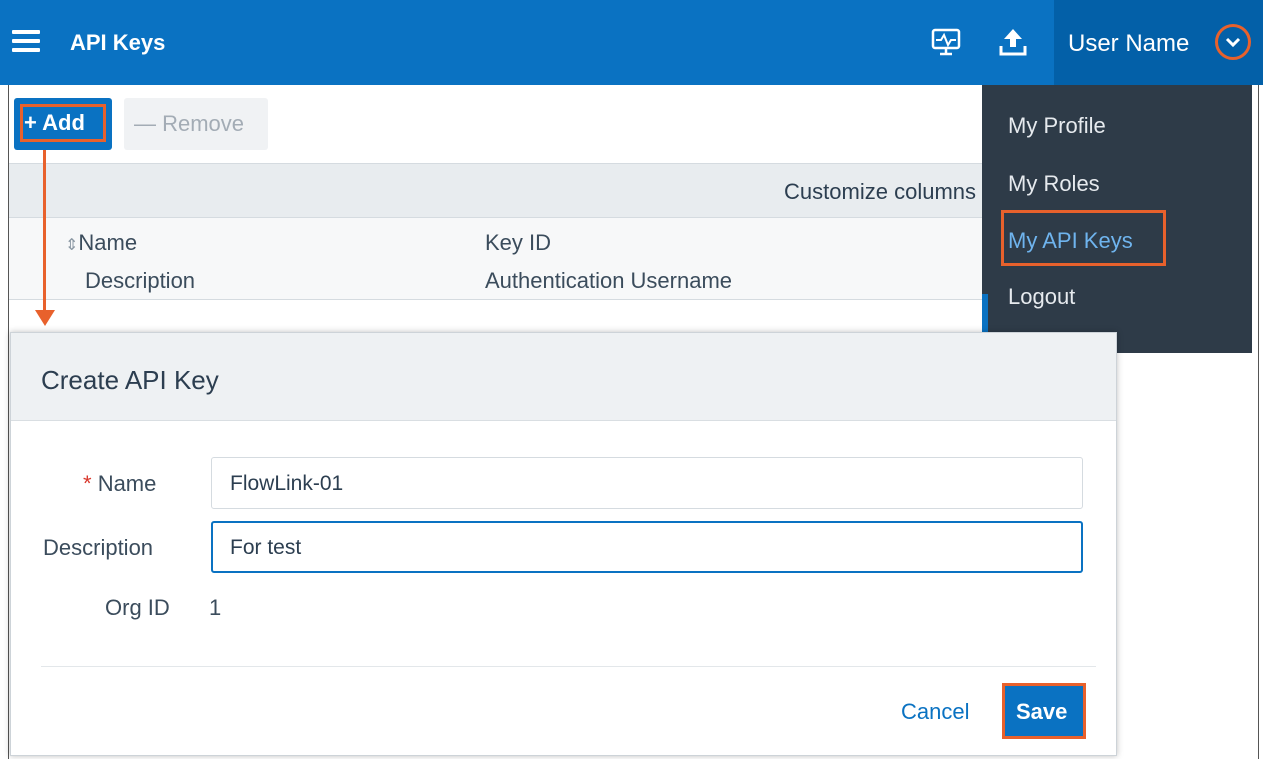 Image resolution: width=1263 pixels, height=759 pixels. What do you see at coordinates (118, 42) in the screenshot?
I see `page-title: API Keys` at bounding box center [118, 42].